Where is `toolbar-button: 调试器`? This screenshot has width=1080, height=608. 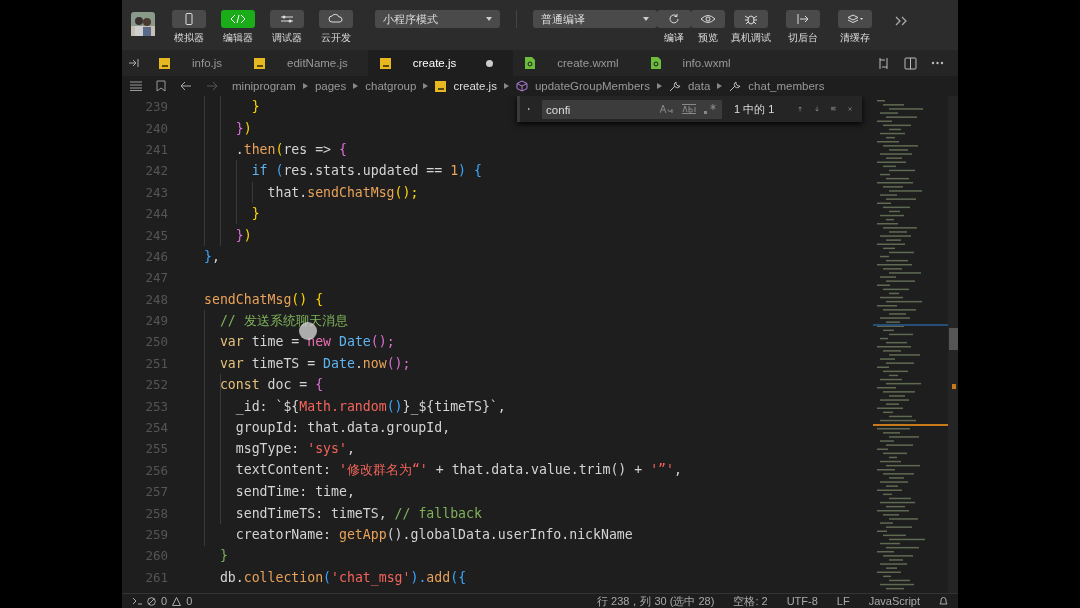 toolbar-button: 调试器 is located at coordinates (286, 27).